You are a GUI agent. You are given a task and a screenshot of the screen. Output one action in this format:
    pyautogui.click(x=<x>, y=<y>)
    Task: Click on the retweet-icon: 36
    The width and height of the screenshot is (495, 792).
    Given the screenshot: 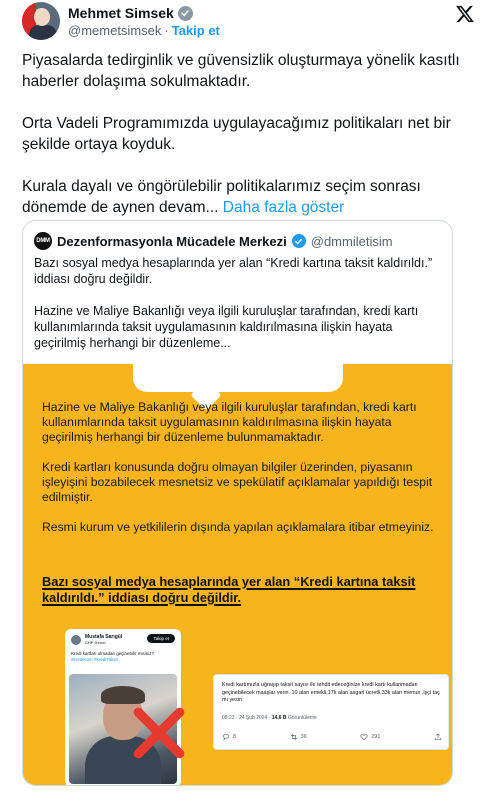 What is the action you would take?
    pyautogui.click(x=298, y=737)
    